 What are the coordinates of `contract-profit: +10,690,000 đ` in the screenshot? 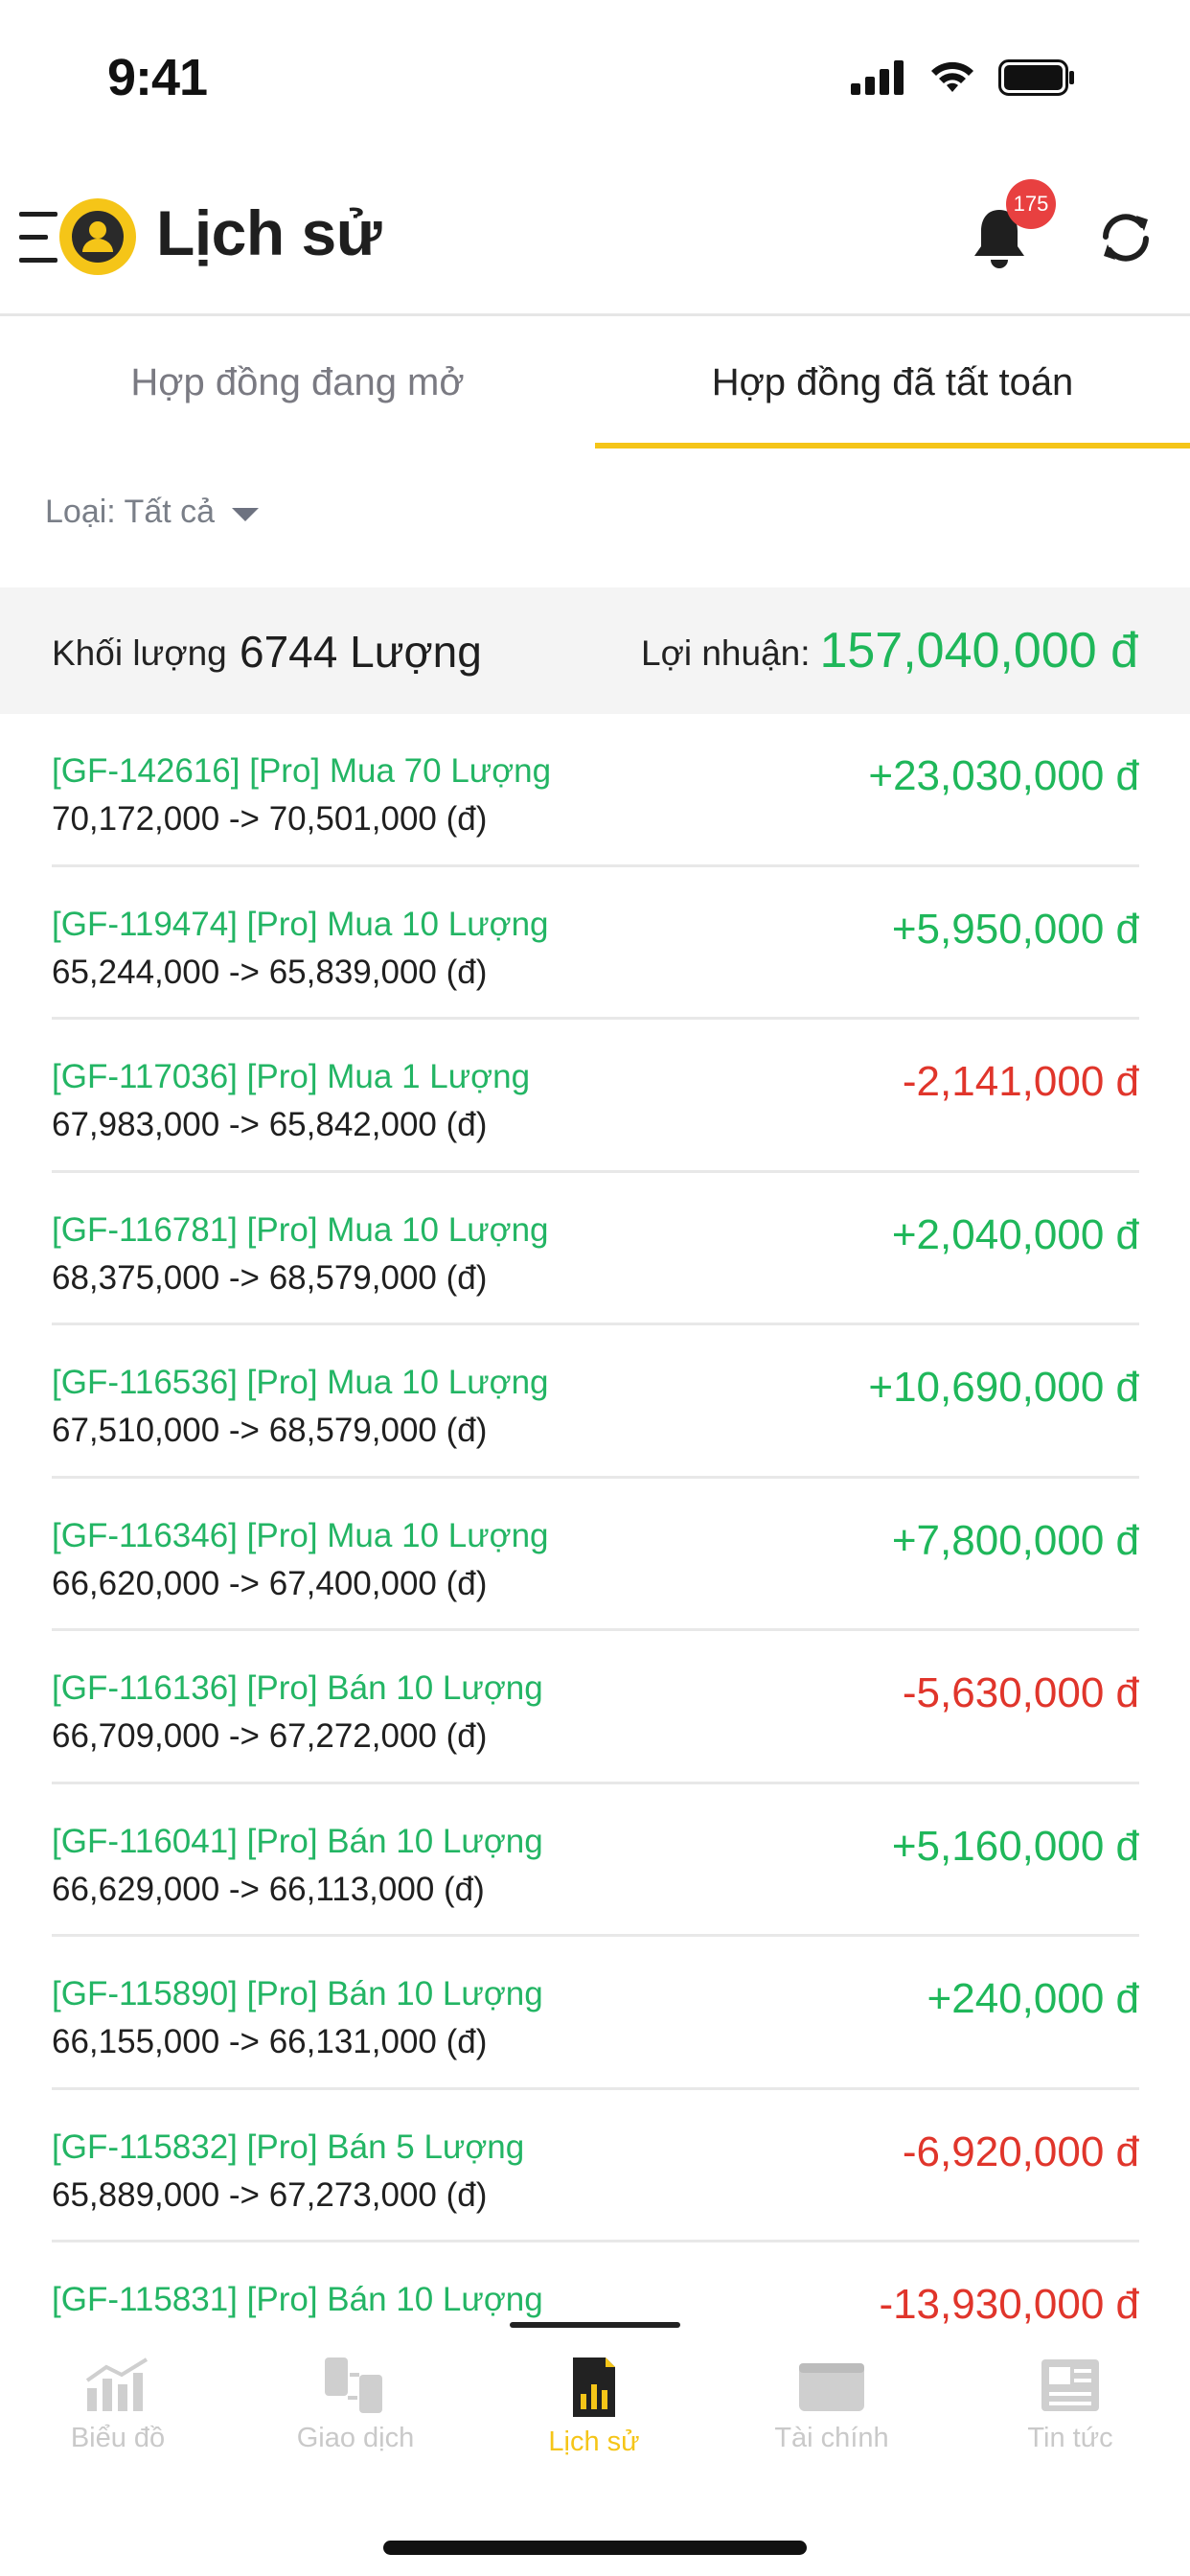 It's located at (1004, 1387).